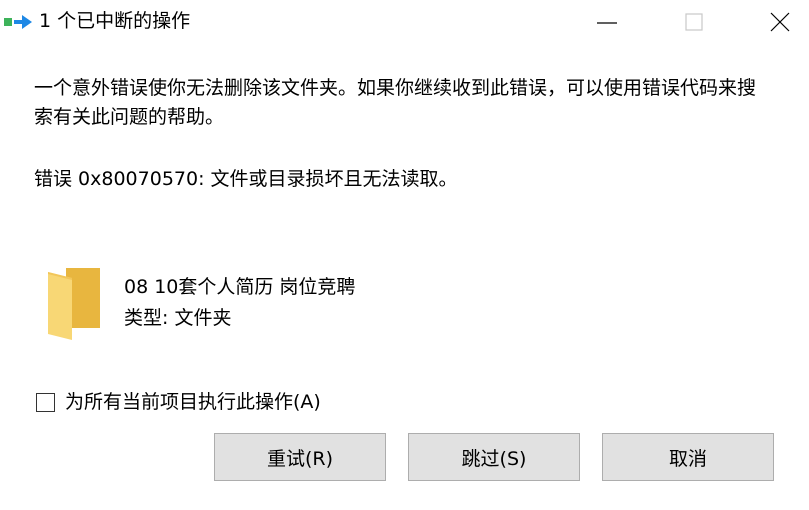 The width and height of the screenshot is (809, 510). I want to click on maximize-icon, so click(694, 22).